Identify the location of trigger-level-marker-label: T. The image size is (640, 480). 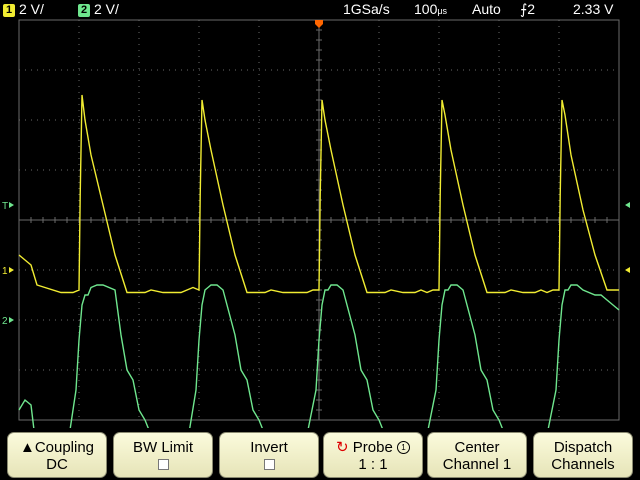
(5, 206).